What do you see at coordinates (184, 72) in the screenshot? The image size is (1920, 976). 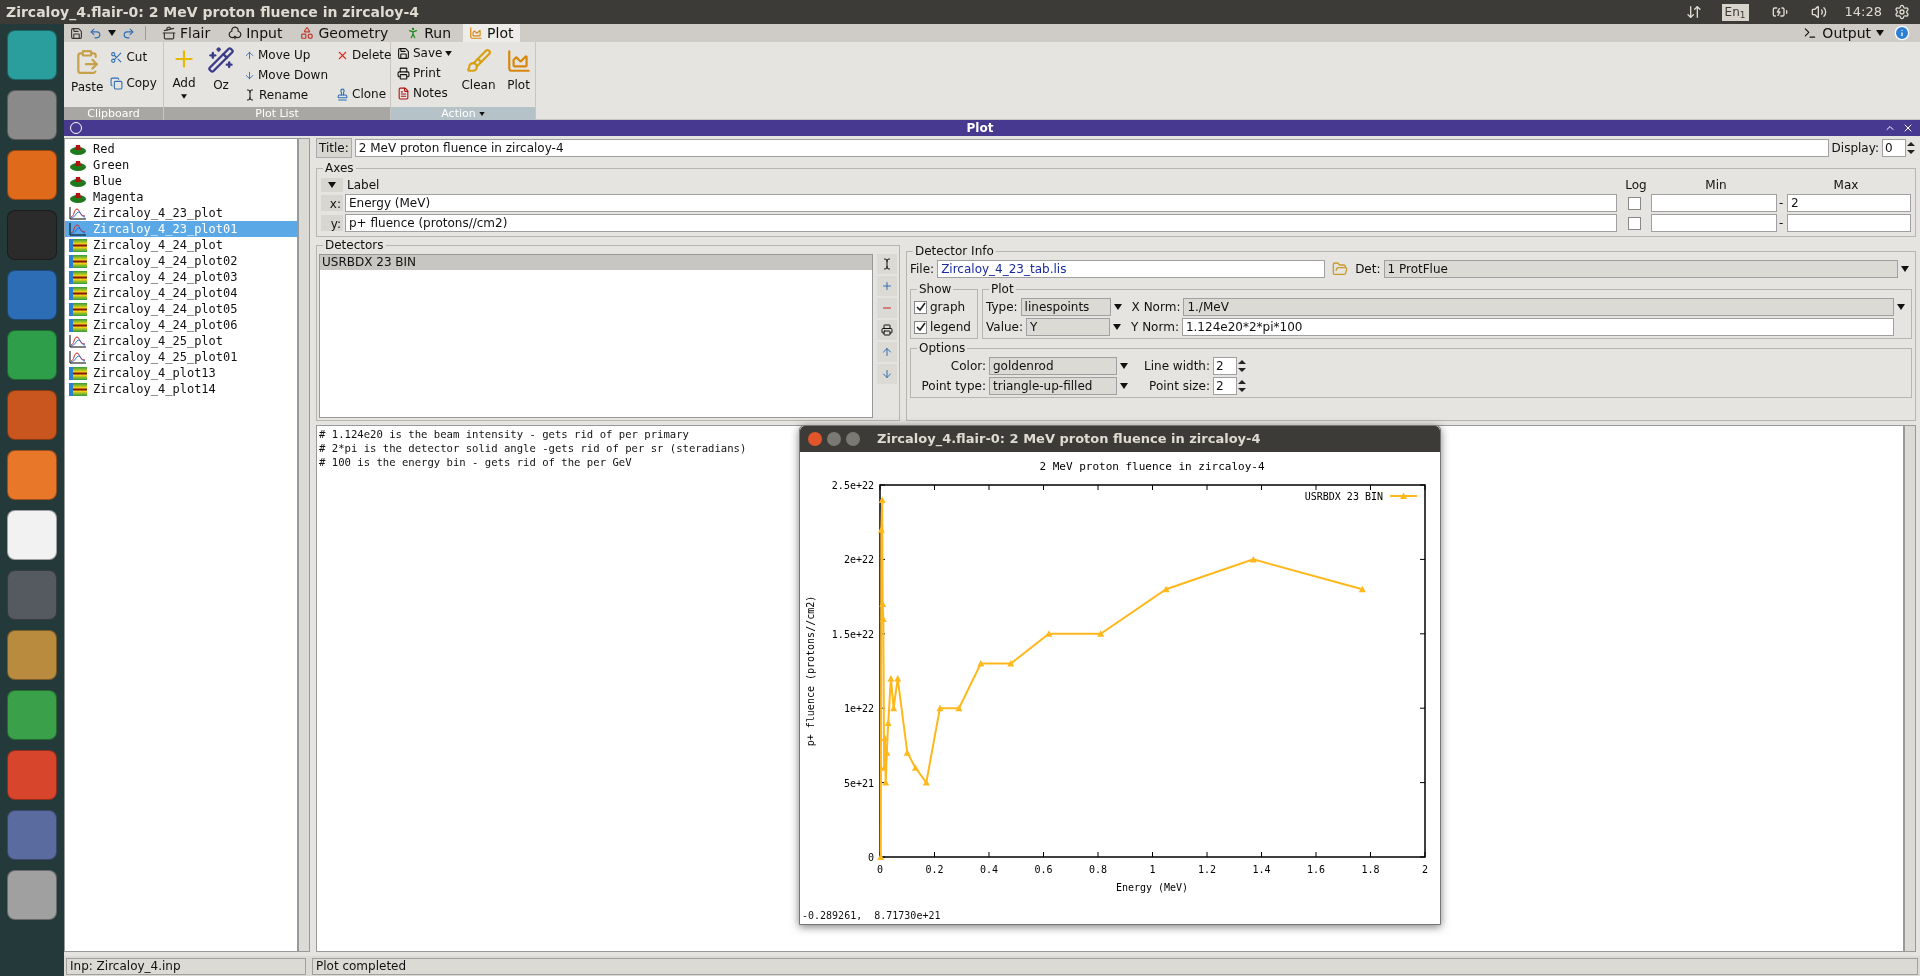 I see `add-button: Add` at bounding box center [184, 72].